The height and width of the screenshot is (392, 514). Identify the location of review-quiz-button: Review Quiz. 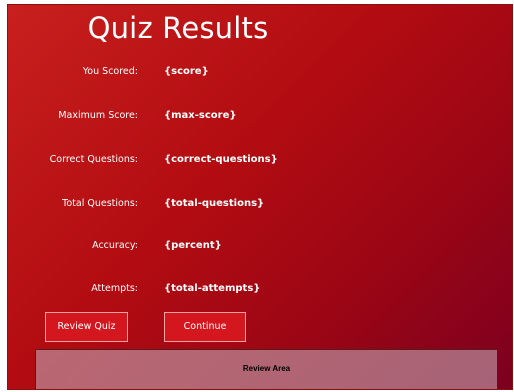
(86, 327).